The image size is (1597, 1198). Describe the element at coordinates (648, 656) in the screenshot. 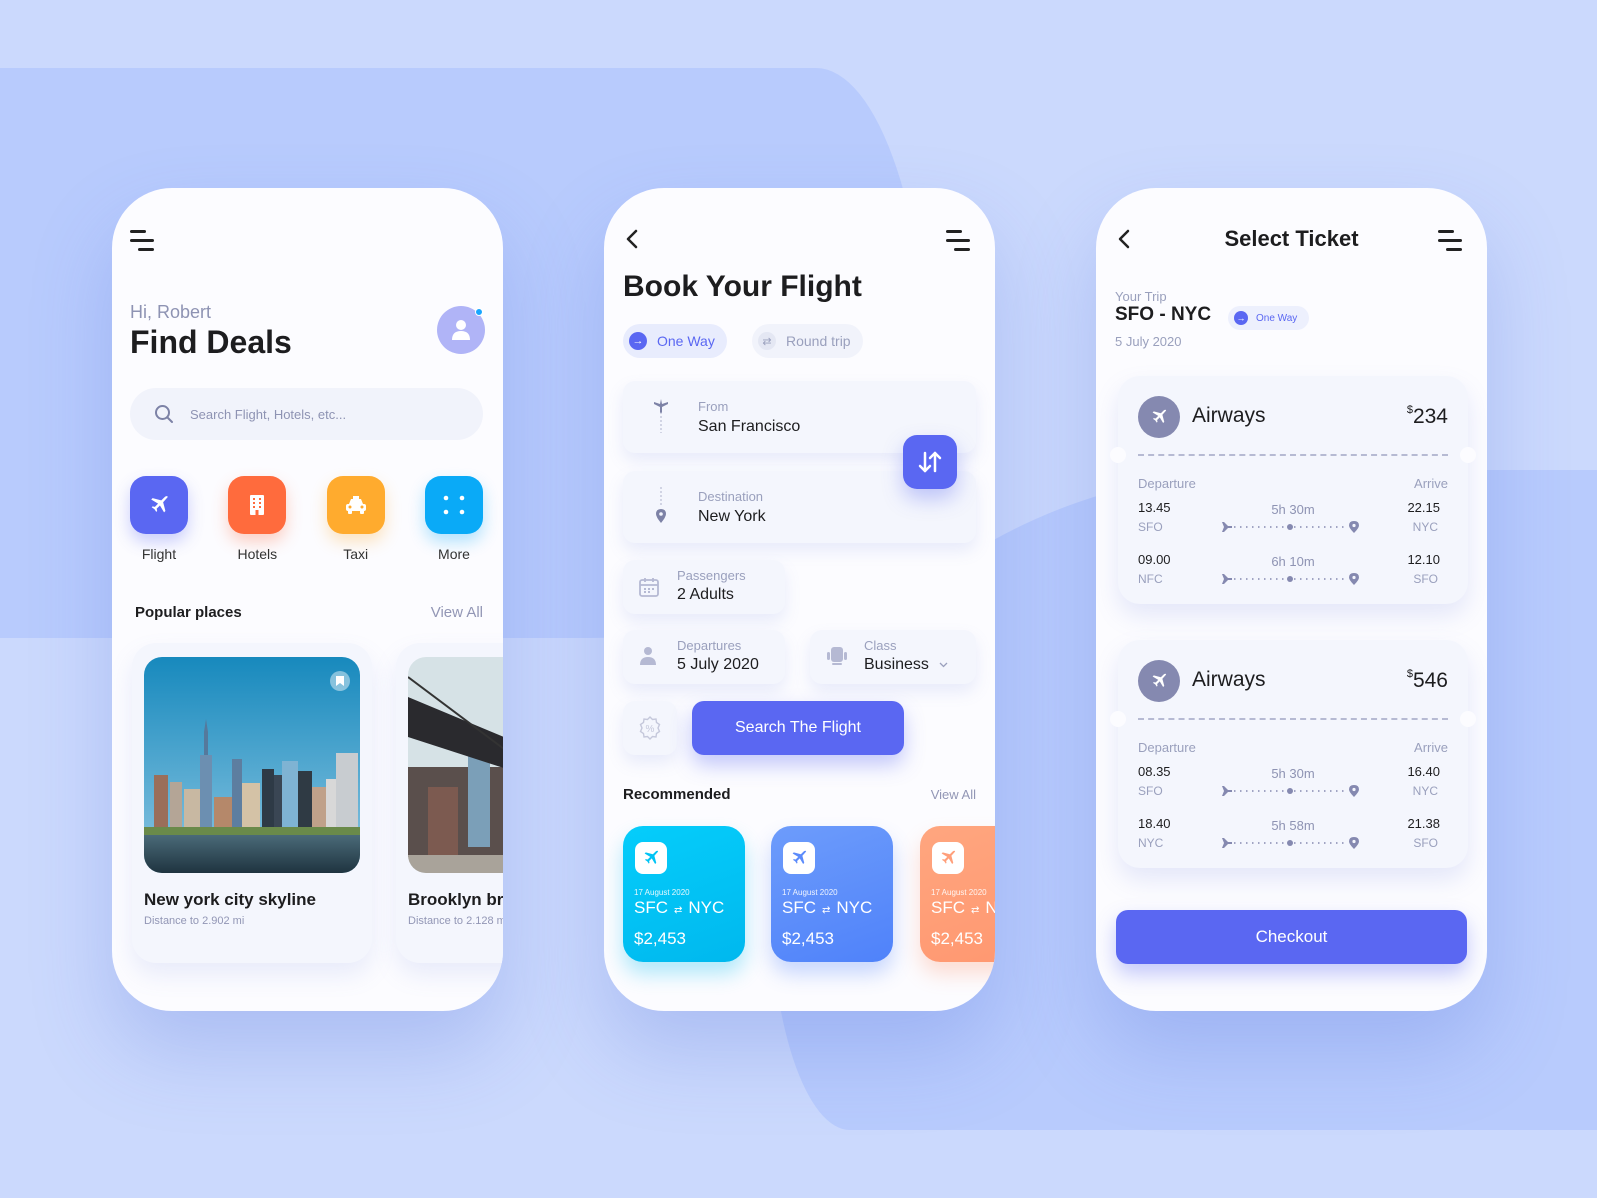

I see `person-icon` at that location.